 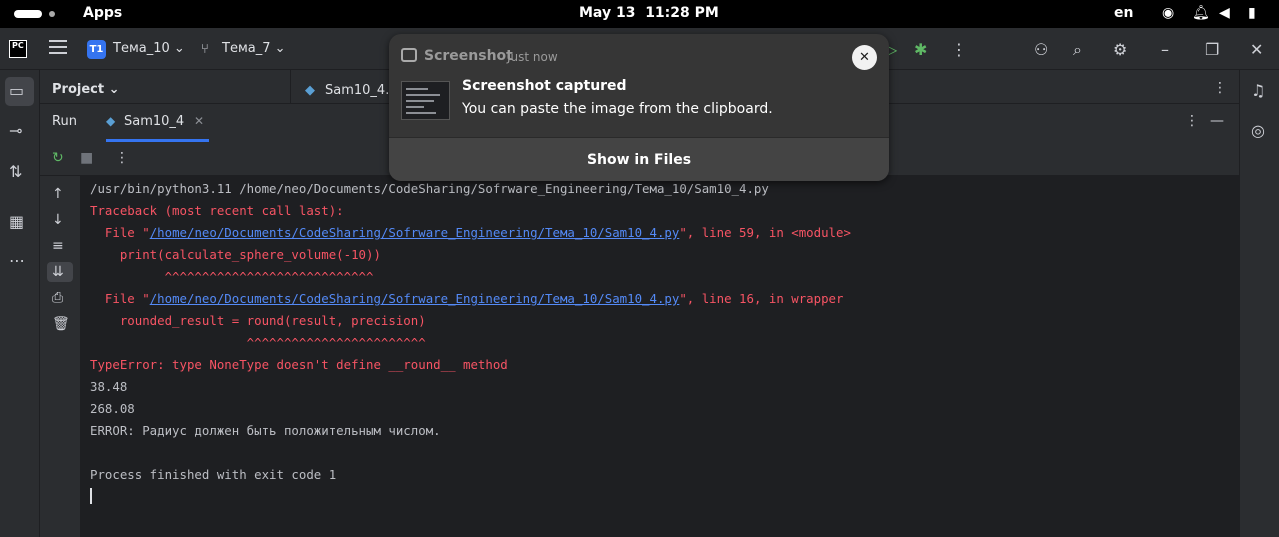 What do you see at coordinates (20, 303) in the screenshot?
I see `left-tool-strip: ▭ ⊸ ⇅ ▦ ⋯` at bounding box center [20, 303].